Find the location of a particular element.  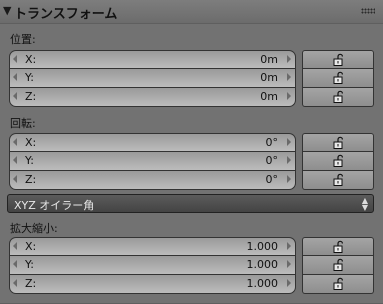

drag-grip-icon is located at coordinates (368, 11).